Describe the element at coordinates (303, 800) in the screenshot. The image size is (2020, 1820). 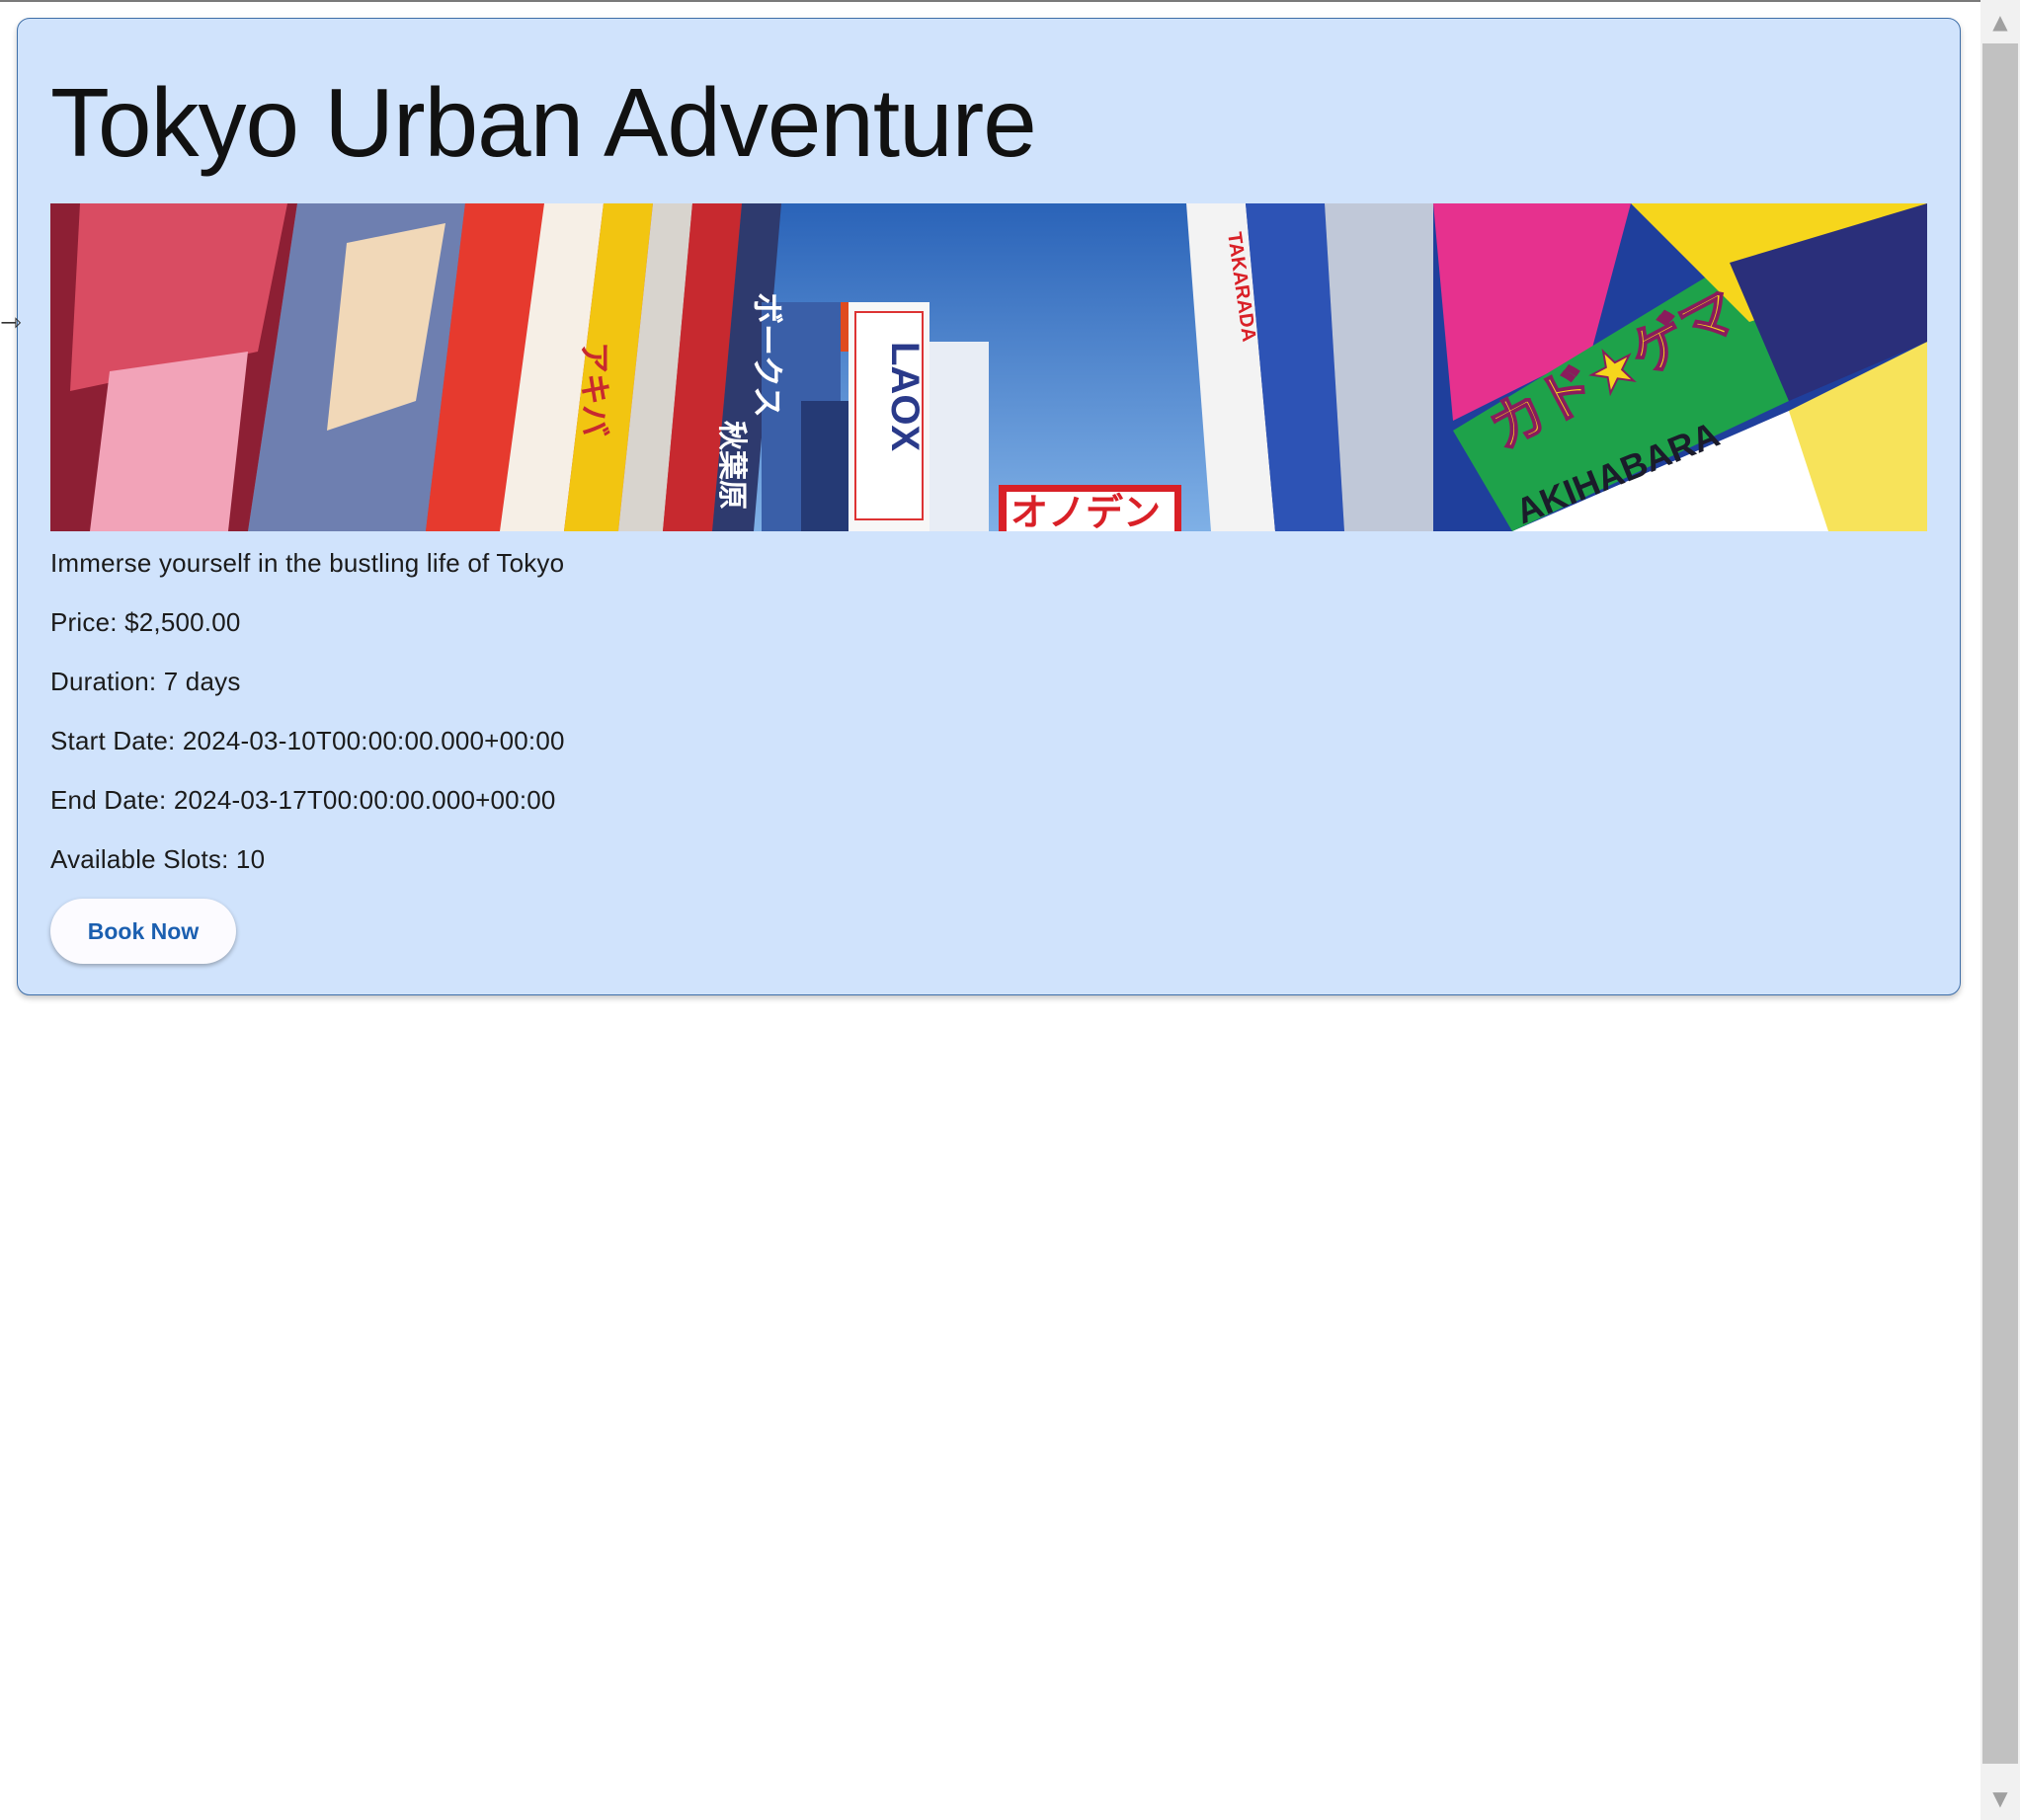
I see `tour-end-date: End Date: 2024-03-17T00:00:00.000+00:00` at that location.